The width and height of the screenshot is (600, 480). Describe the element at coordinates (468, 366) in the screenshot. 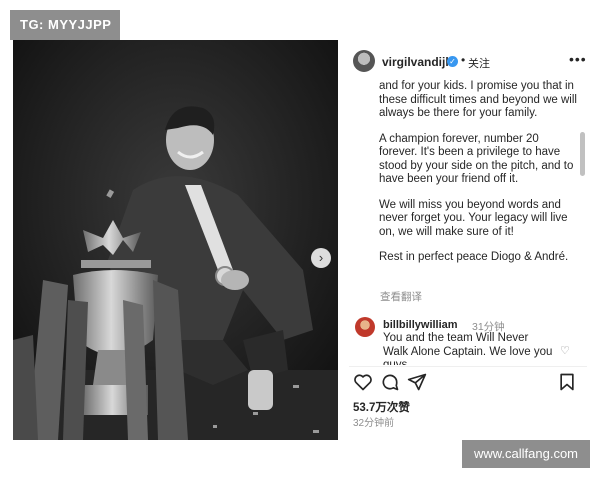

I see `divider` at that location.